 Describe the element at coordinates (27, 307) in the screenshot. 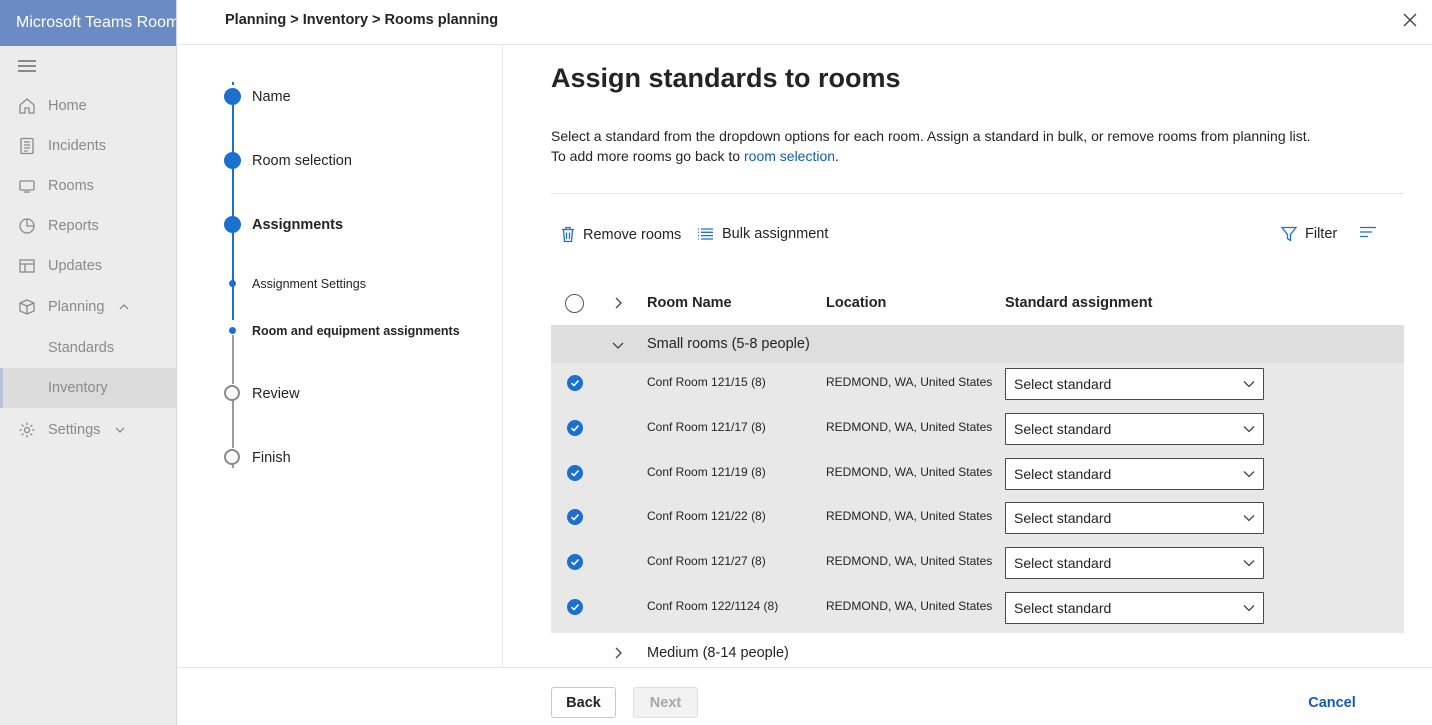

I see `planning-icon` at that location.